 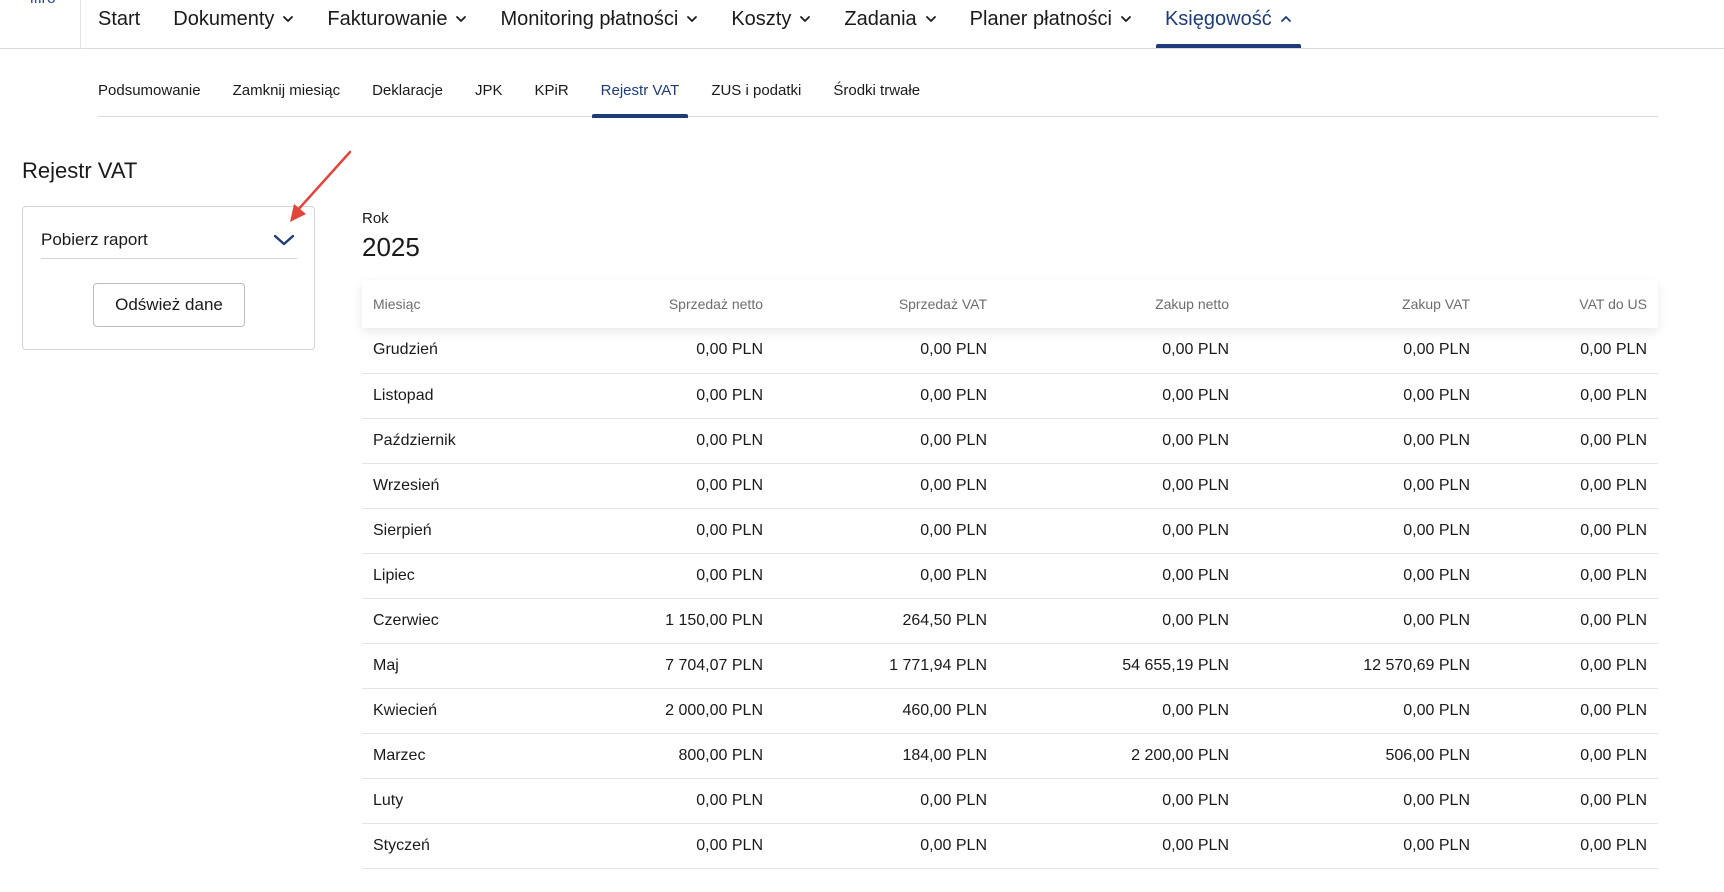 I want to click on nav-item-7: Księgowość, so click(x=1228, y=24).